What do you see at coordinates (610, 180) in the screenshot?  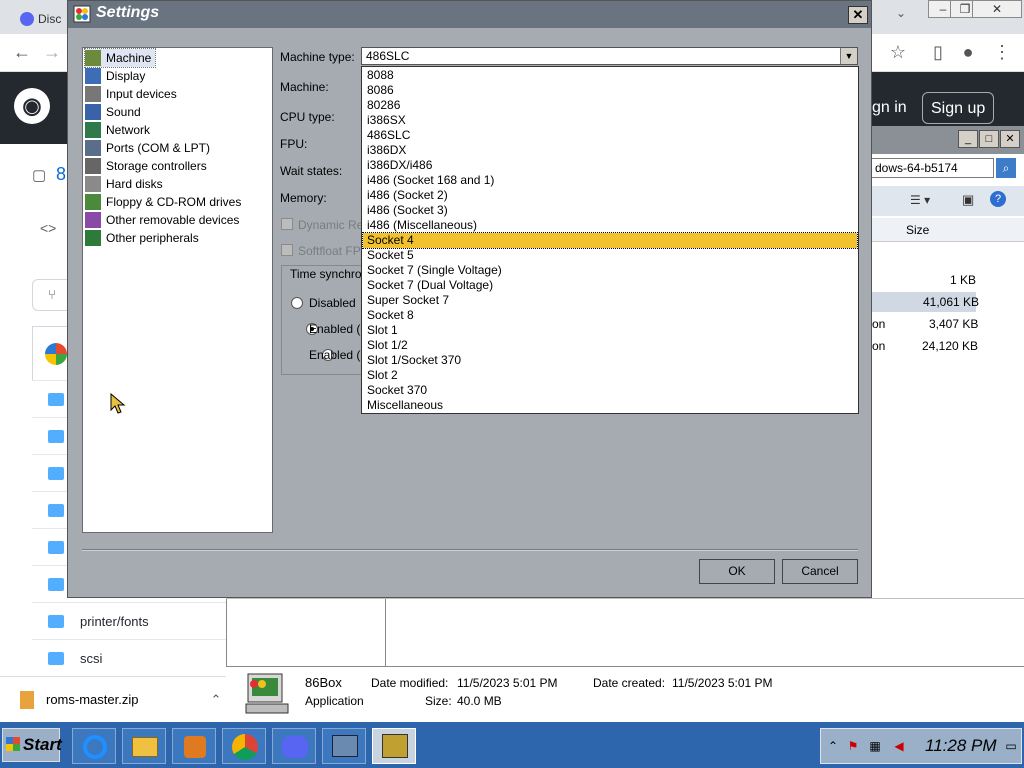 I see `dropdown-option: i486 (Socket 168 and 1)` at bounding box center [610, 180].